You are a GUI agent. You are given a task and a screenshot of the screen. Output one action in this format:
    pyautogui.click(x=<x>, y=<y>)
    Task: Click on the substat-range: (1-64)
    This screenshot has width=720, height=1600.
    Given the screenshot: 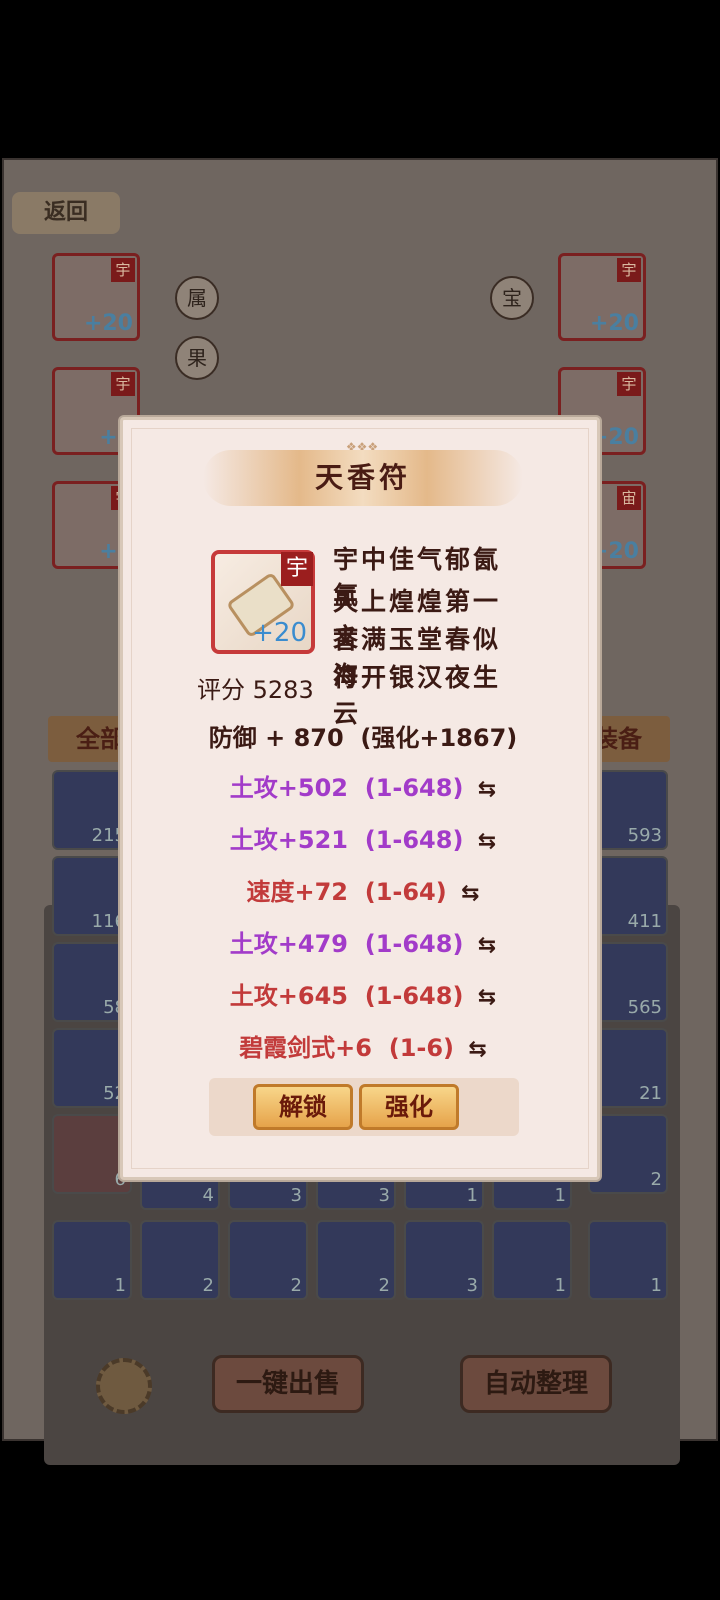 What is the action you would take?
    pyautogui.click(x=405, y=892)
    